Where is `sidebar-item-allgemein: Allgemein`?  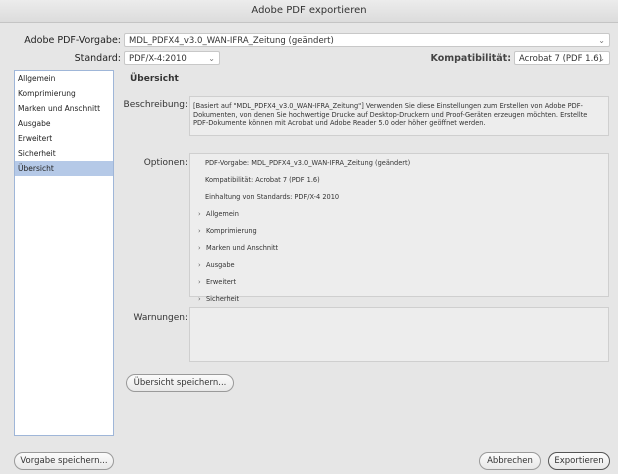 sidebar-item-allgemein: Allgemein is located at coordinates (64, 78).